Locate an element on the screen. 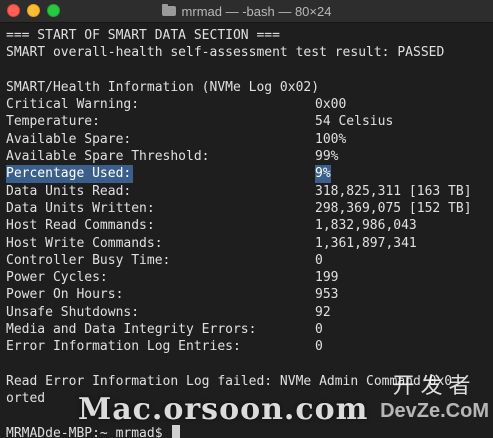  row-value: 1,361,897,341 is located at coordinates (366, 243).